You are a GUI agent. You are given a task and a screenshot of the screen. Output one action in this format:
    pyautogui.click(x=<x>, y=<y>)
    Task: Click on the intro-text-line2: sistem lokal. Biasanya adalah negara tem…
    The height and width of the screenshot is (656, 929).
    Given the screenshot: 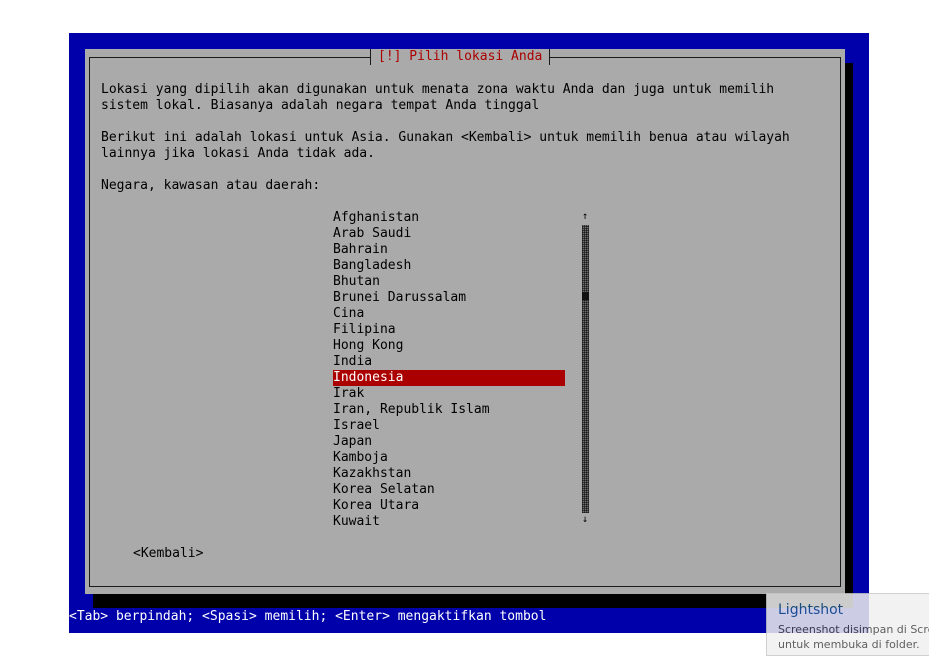 What is the action you would take?
    pyautogui.click(x=320, y=105)
    